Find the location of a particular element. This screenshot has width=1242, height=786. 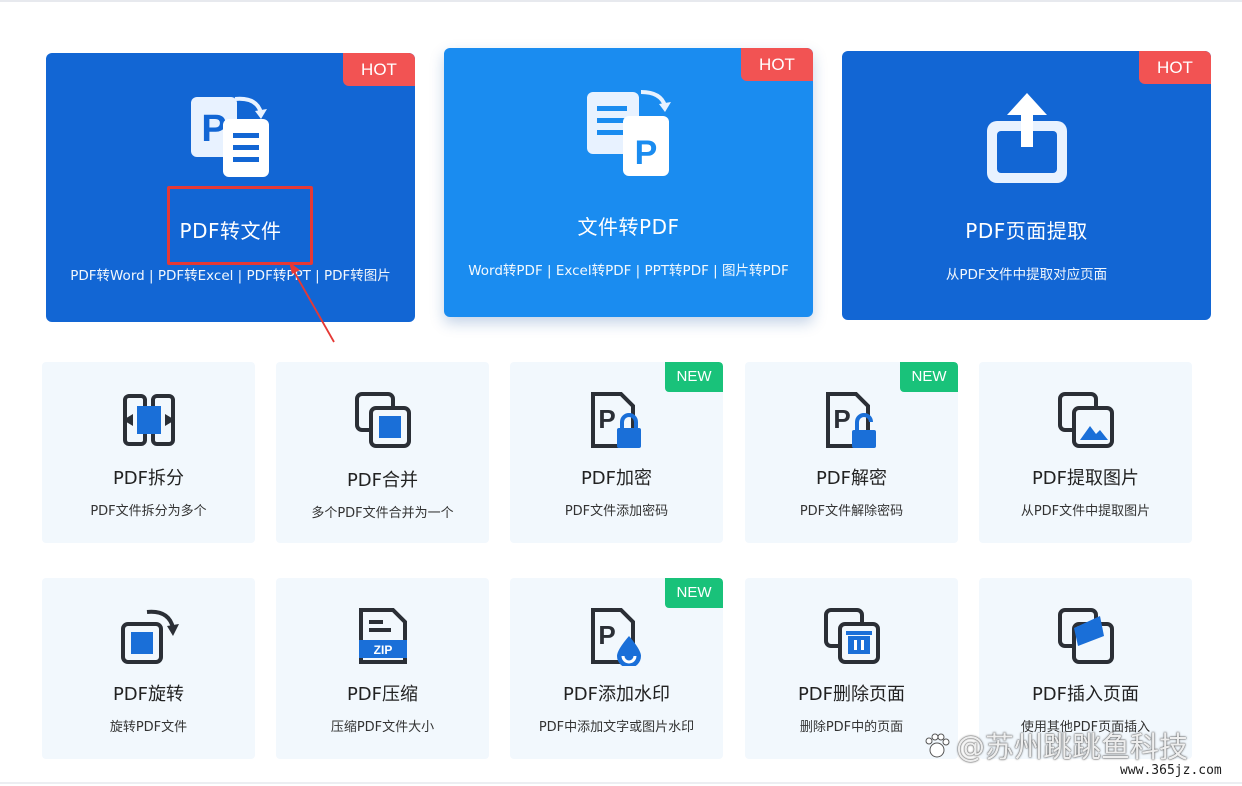

tool-subtitle: PDF文件添加密码 is located at coordinates (616, 511).